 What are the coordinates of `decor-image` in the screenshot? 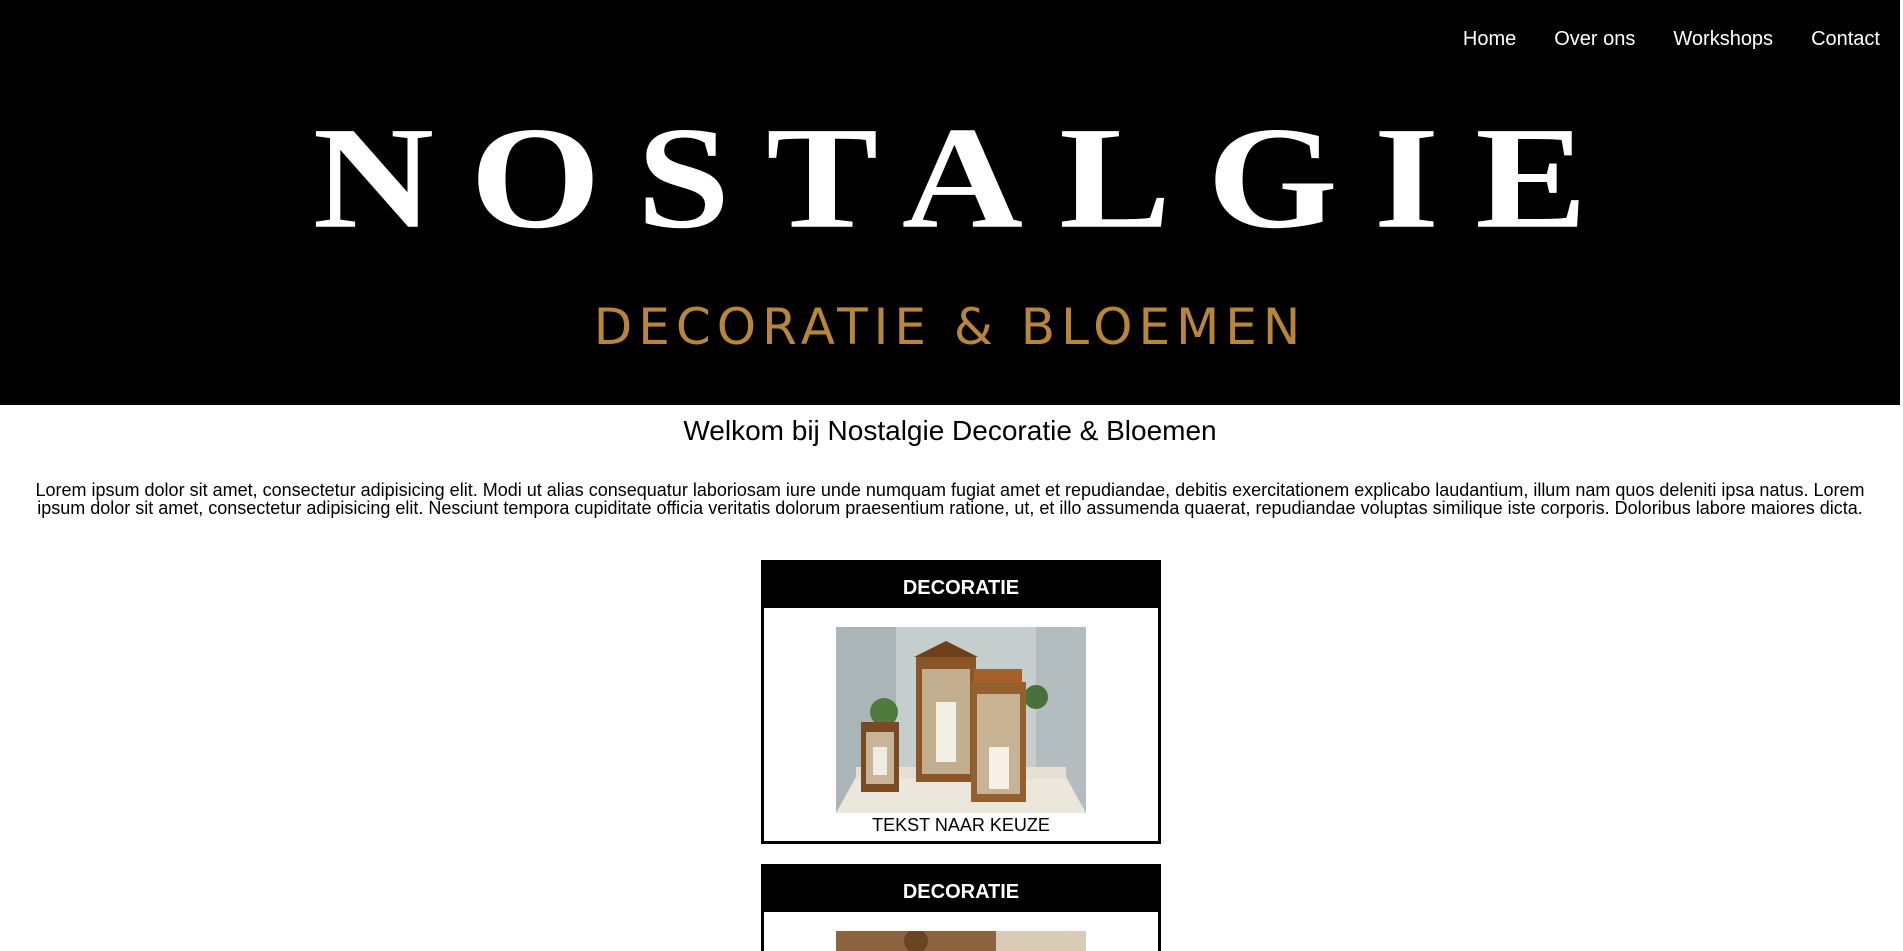 It's located at (961, 941).